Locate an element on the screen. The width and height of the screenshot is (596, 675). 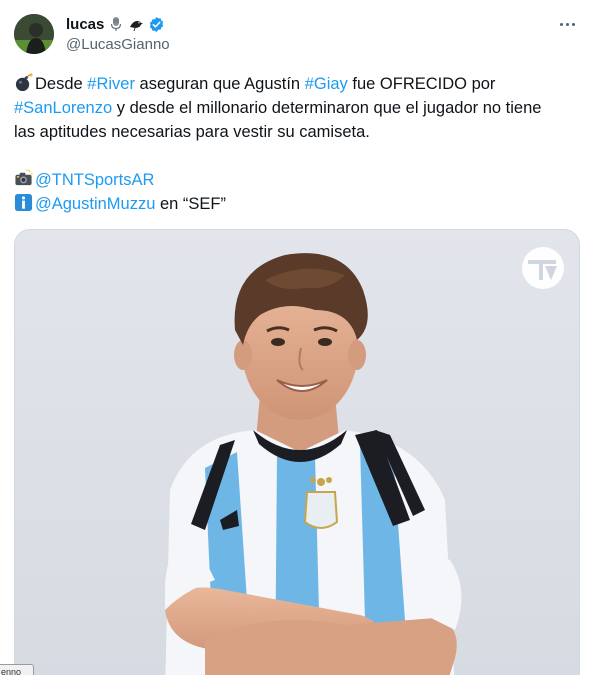
microphone-icon is located at coordinates (116, 24).